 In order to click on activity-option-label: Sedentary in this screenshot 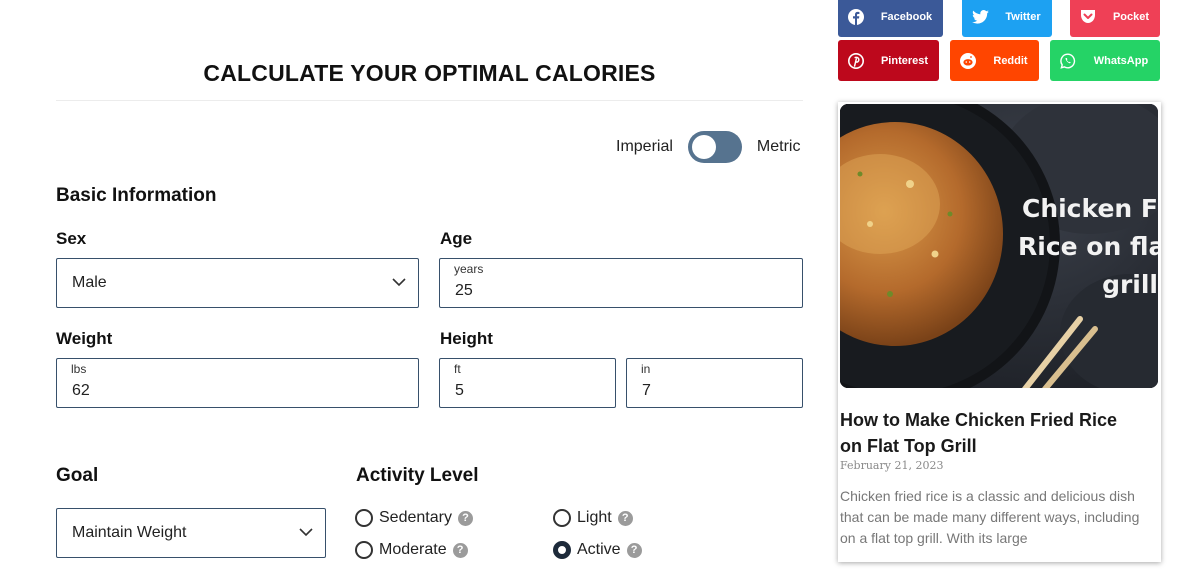, I will do `click(415, 517)`.